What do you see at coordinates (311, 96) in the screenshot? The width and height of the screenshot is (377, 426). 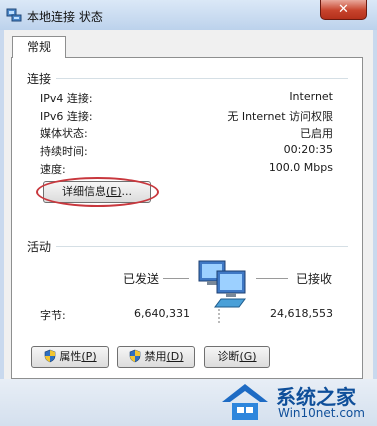 I see `ipv4-value: Internet` at bounding box center [311, 96].